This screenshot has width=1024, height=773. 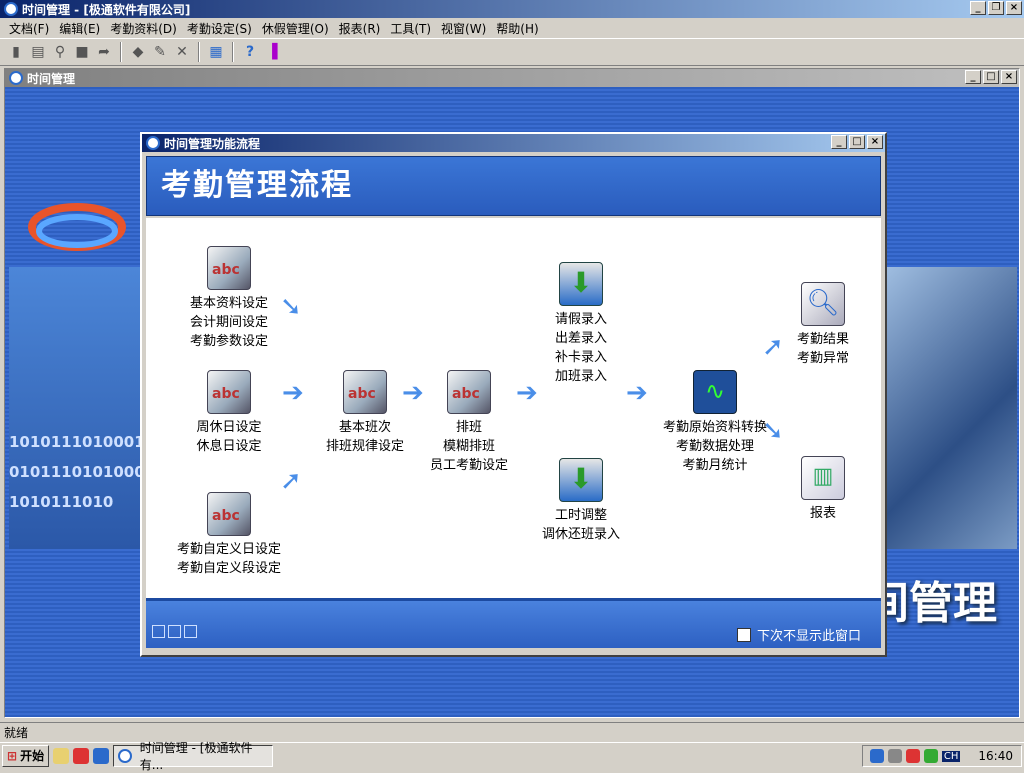 What do you see at coordinates (876, 756) in the screenshot?
I see `shield-icon` at bounding box center [876, 756].